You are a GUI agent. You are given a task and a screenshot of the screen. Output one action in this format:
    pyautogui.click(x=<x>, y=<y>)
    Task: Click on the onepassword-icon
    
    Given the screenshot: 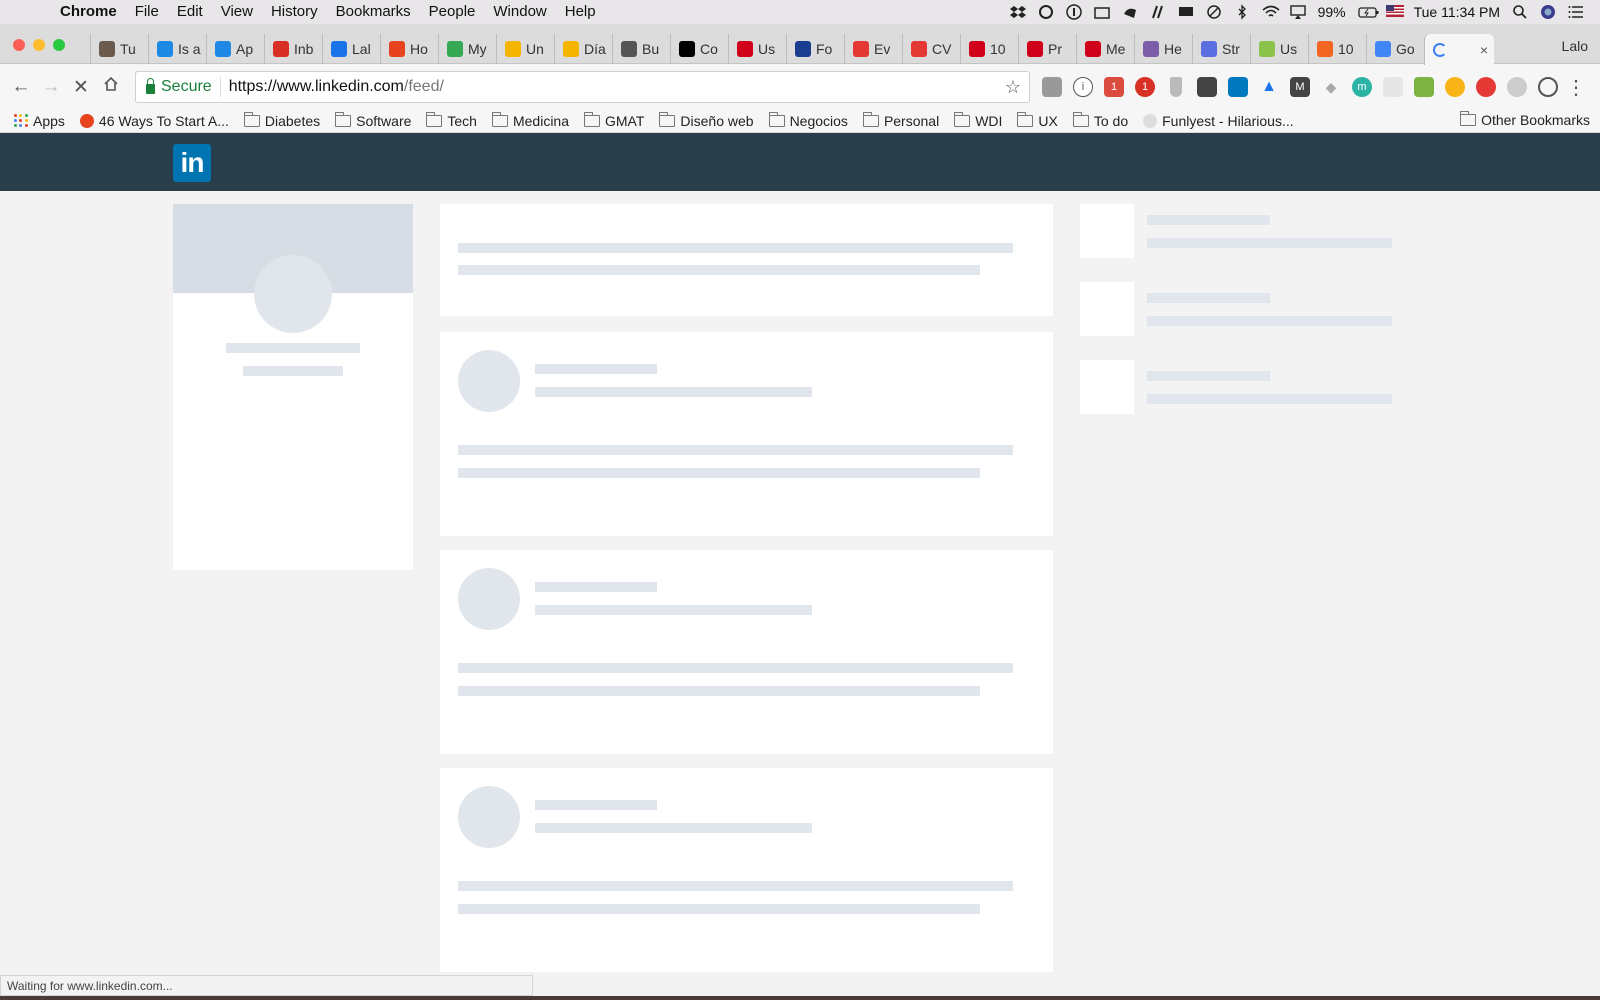 What is the action you would take?
    pyautogui.click(x=1073, y=12)
    